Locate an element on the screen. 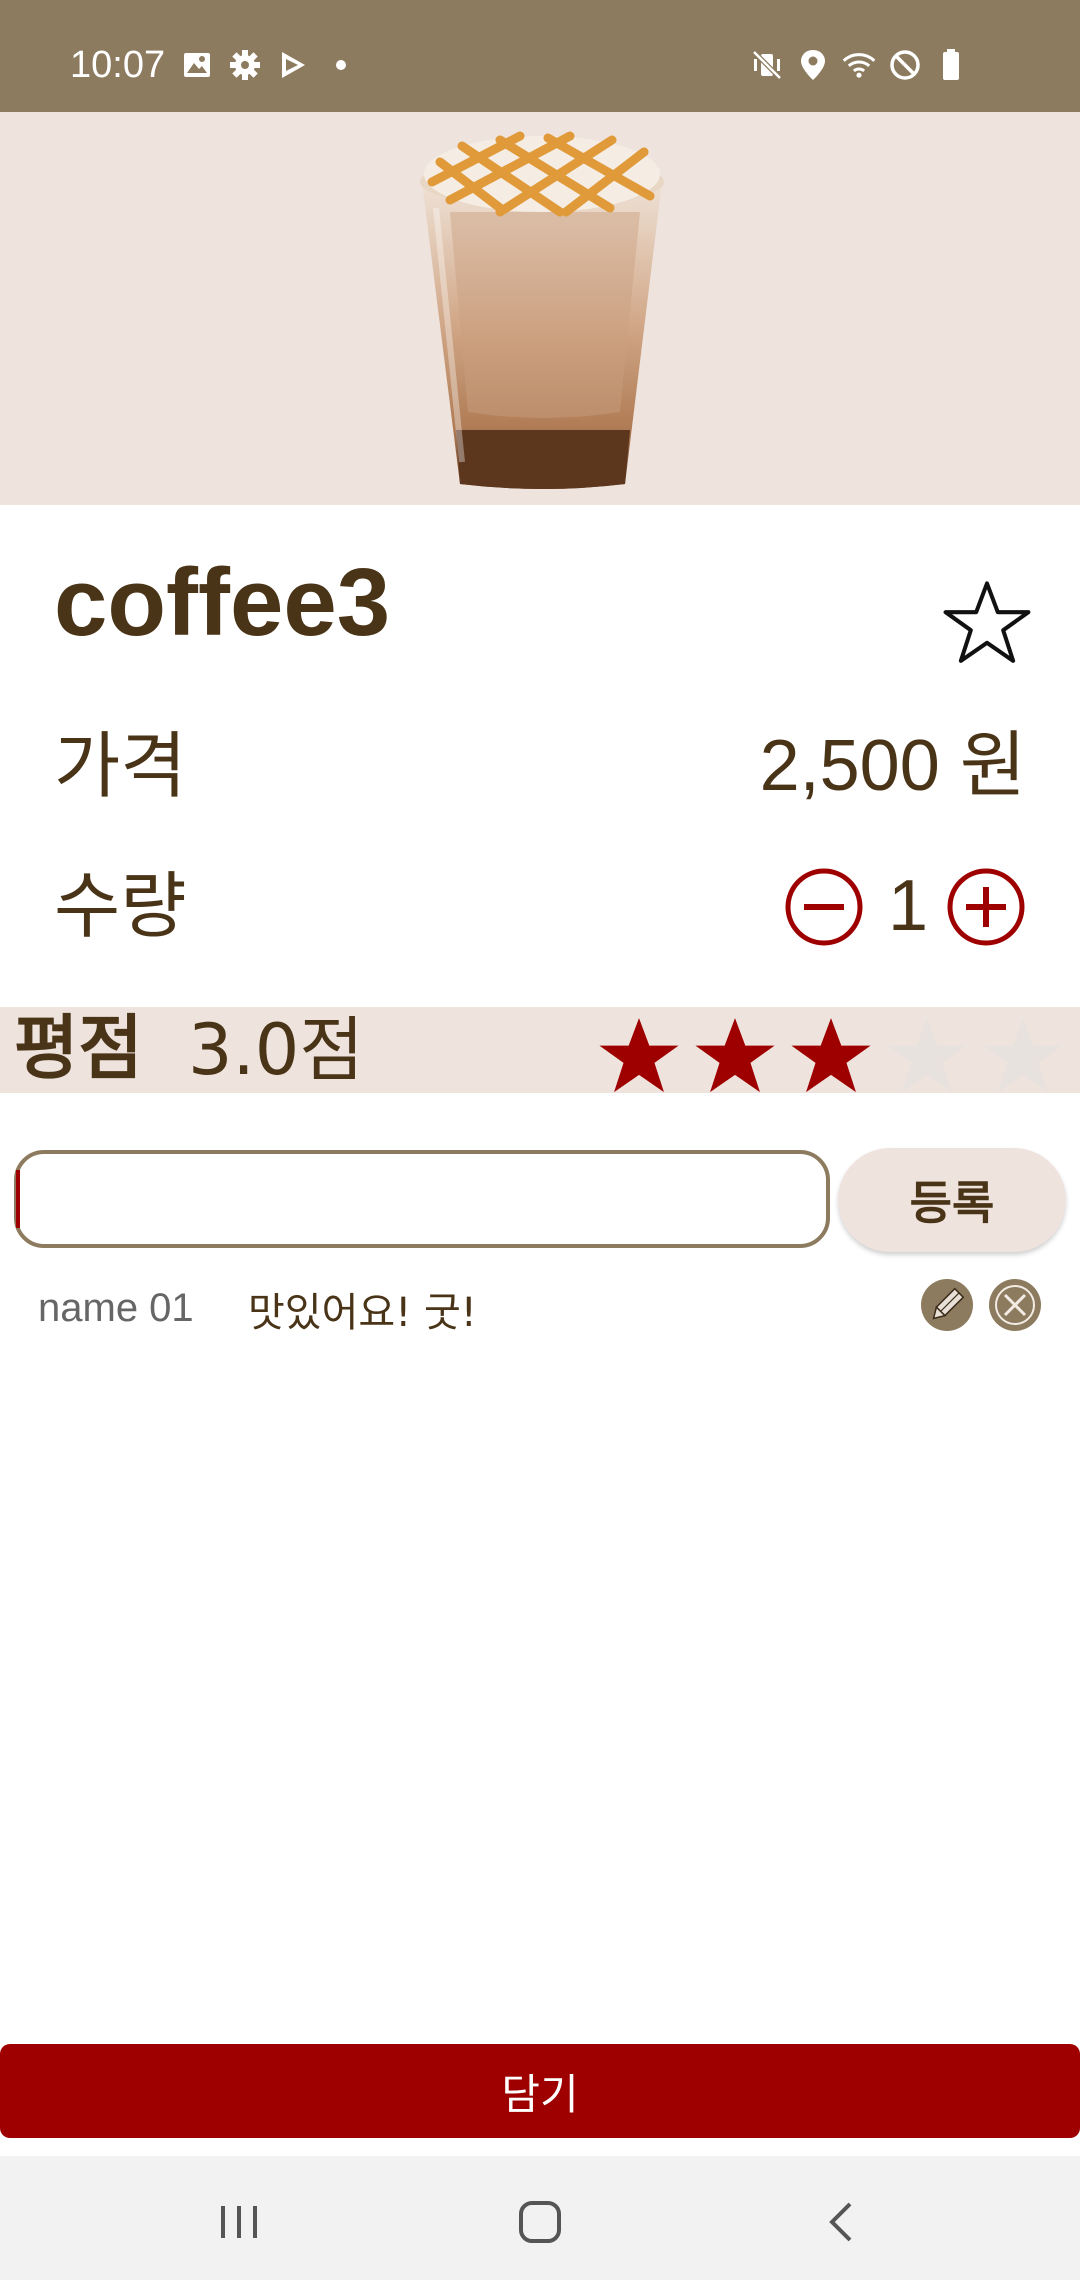 Image resolution: width=1080 pixels, height=2280 pixels. minus-circle-icon is located at coordinates (824, 907).